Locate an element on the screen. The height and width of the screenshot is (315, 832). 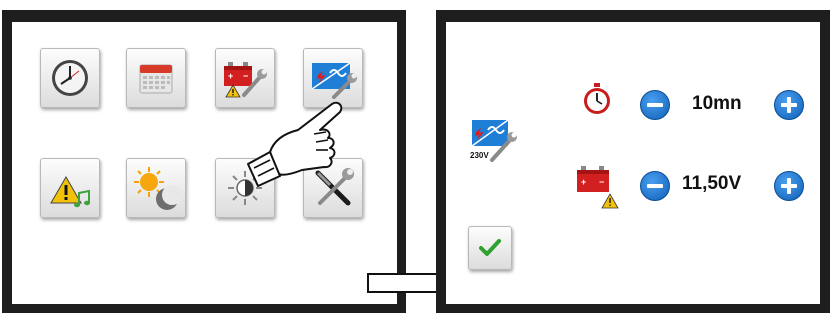
alarm-sound-button is located at coordinates (70, 188).